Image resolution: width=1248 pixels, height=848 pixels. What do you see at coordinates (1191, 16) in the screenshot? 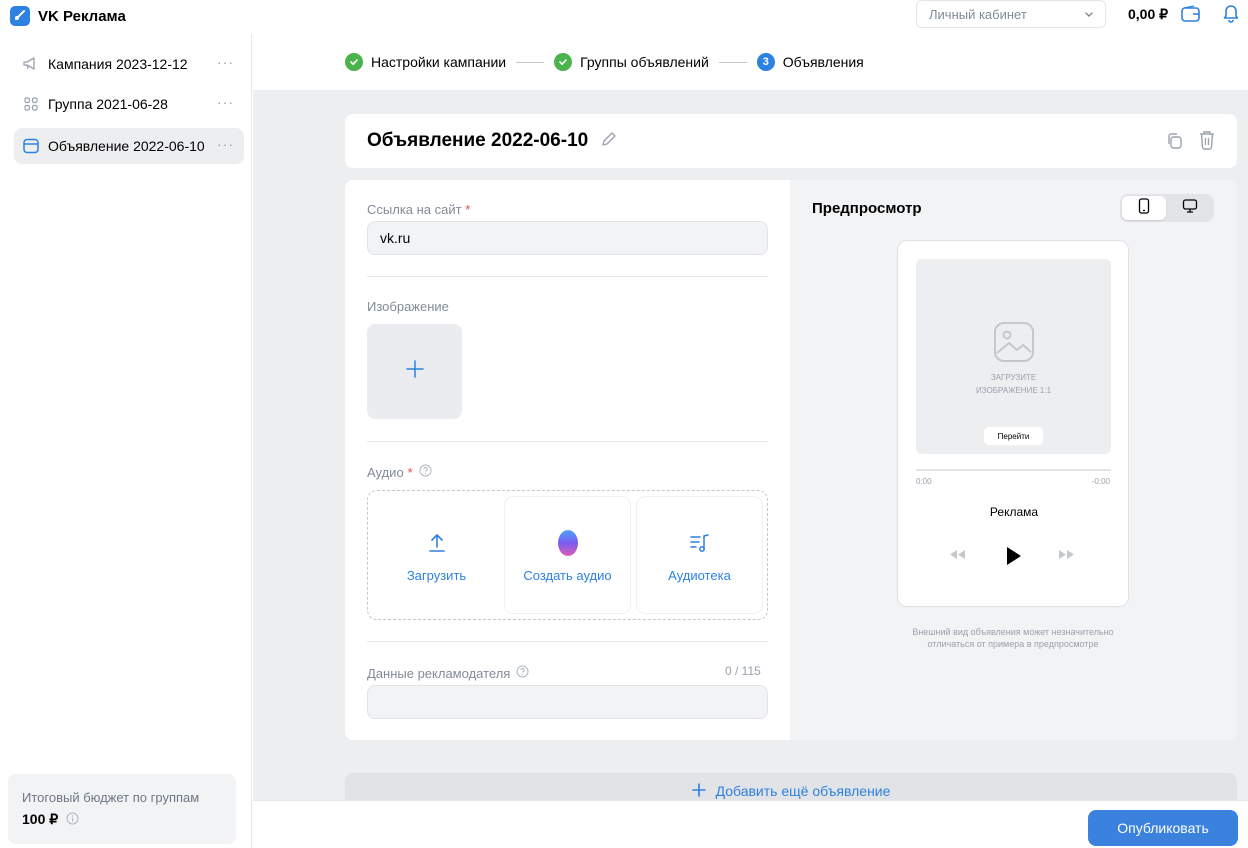
I see `wallet-icon` at bounding box center [1191, 16].